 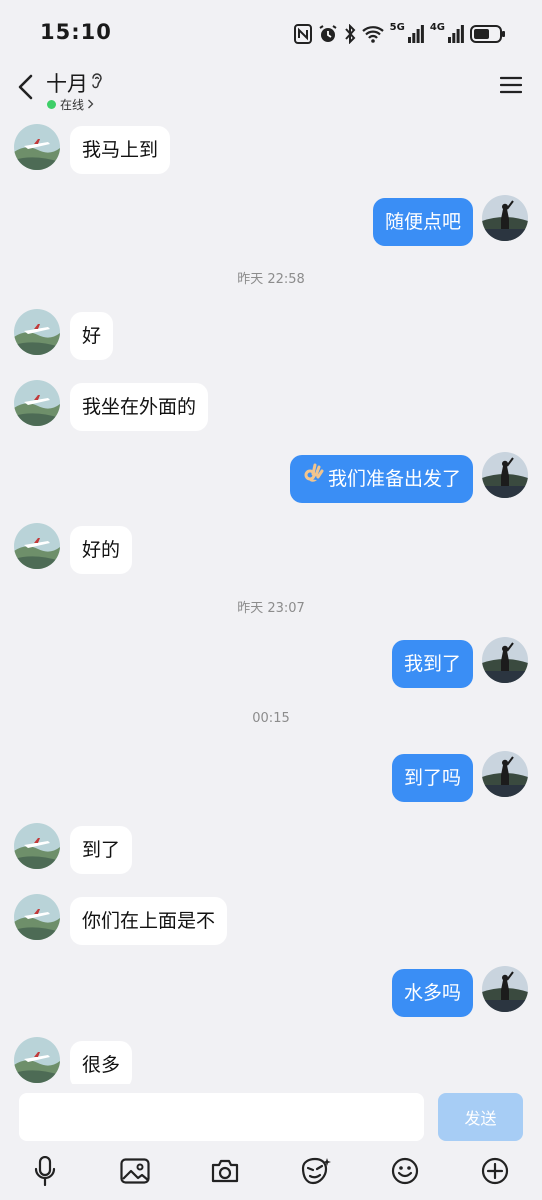 I want to click on message-input, so click(x=221, y=1117).